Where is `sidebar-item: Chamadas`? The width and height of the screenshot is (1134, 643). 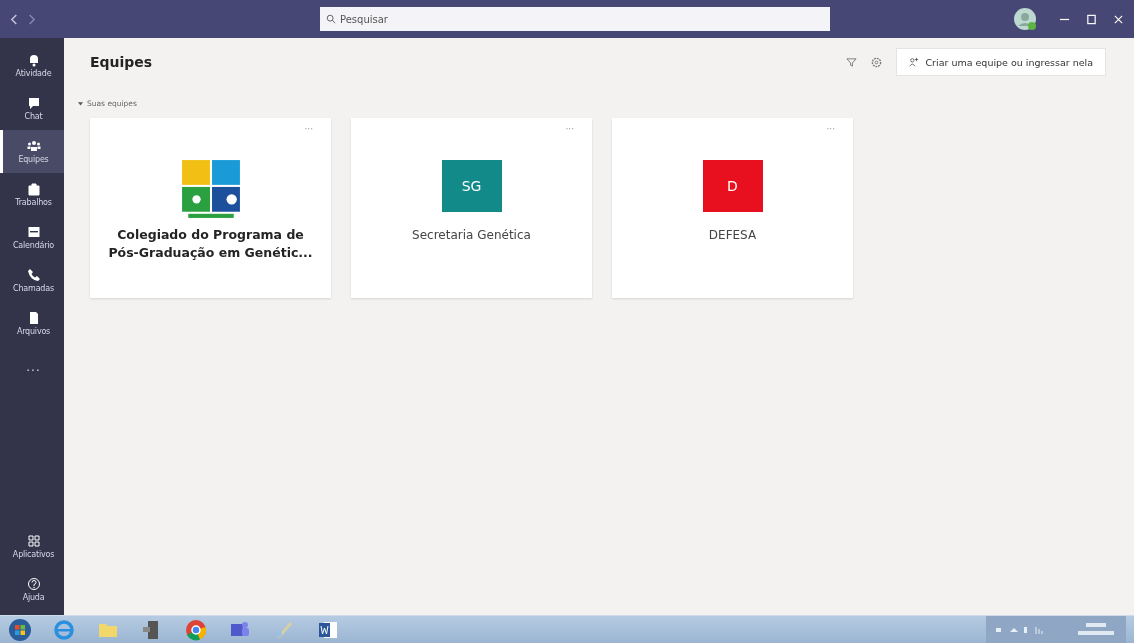 sidebar-item: Chamadas is located at coordinates (32, 280).